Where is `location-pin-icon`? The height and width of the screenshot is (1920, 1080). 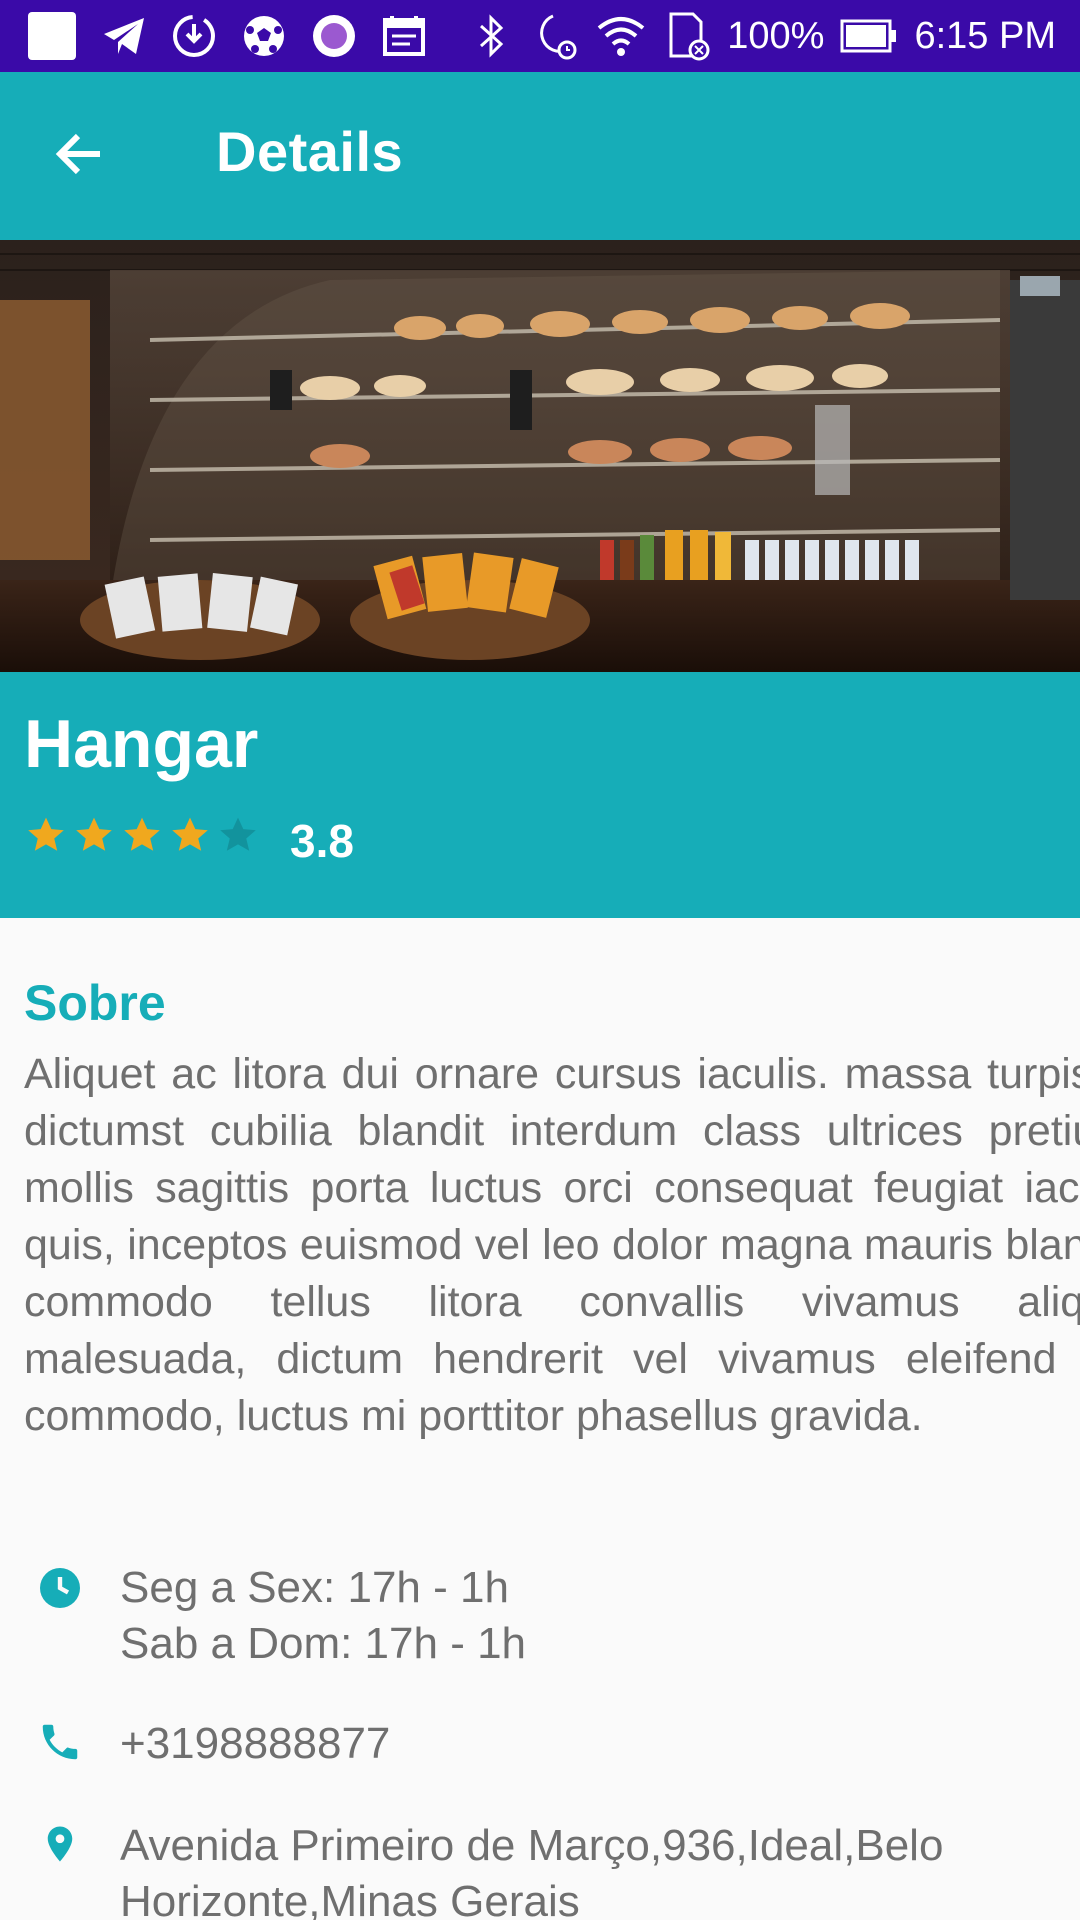
location-pin-icon is located at coordinates (60, 1844).